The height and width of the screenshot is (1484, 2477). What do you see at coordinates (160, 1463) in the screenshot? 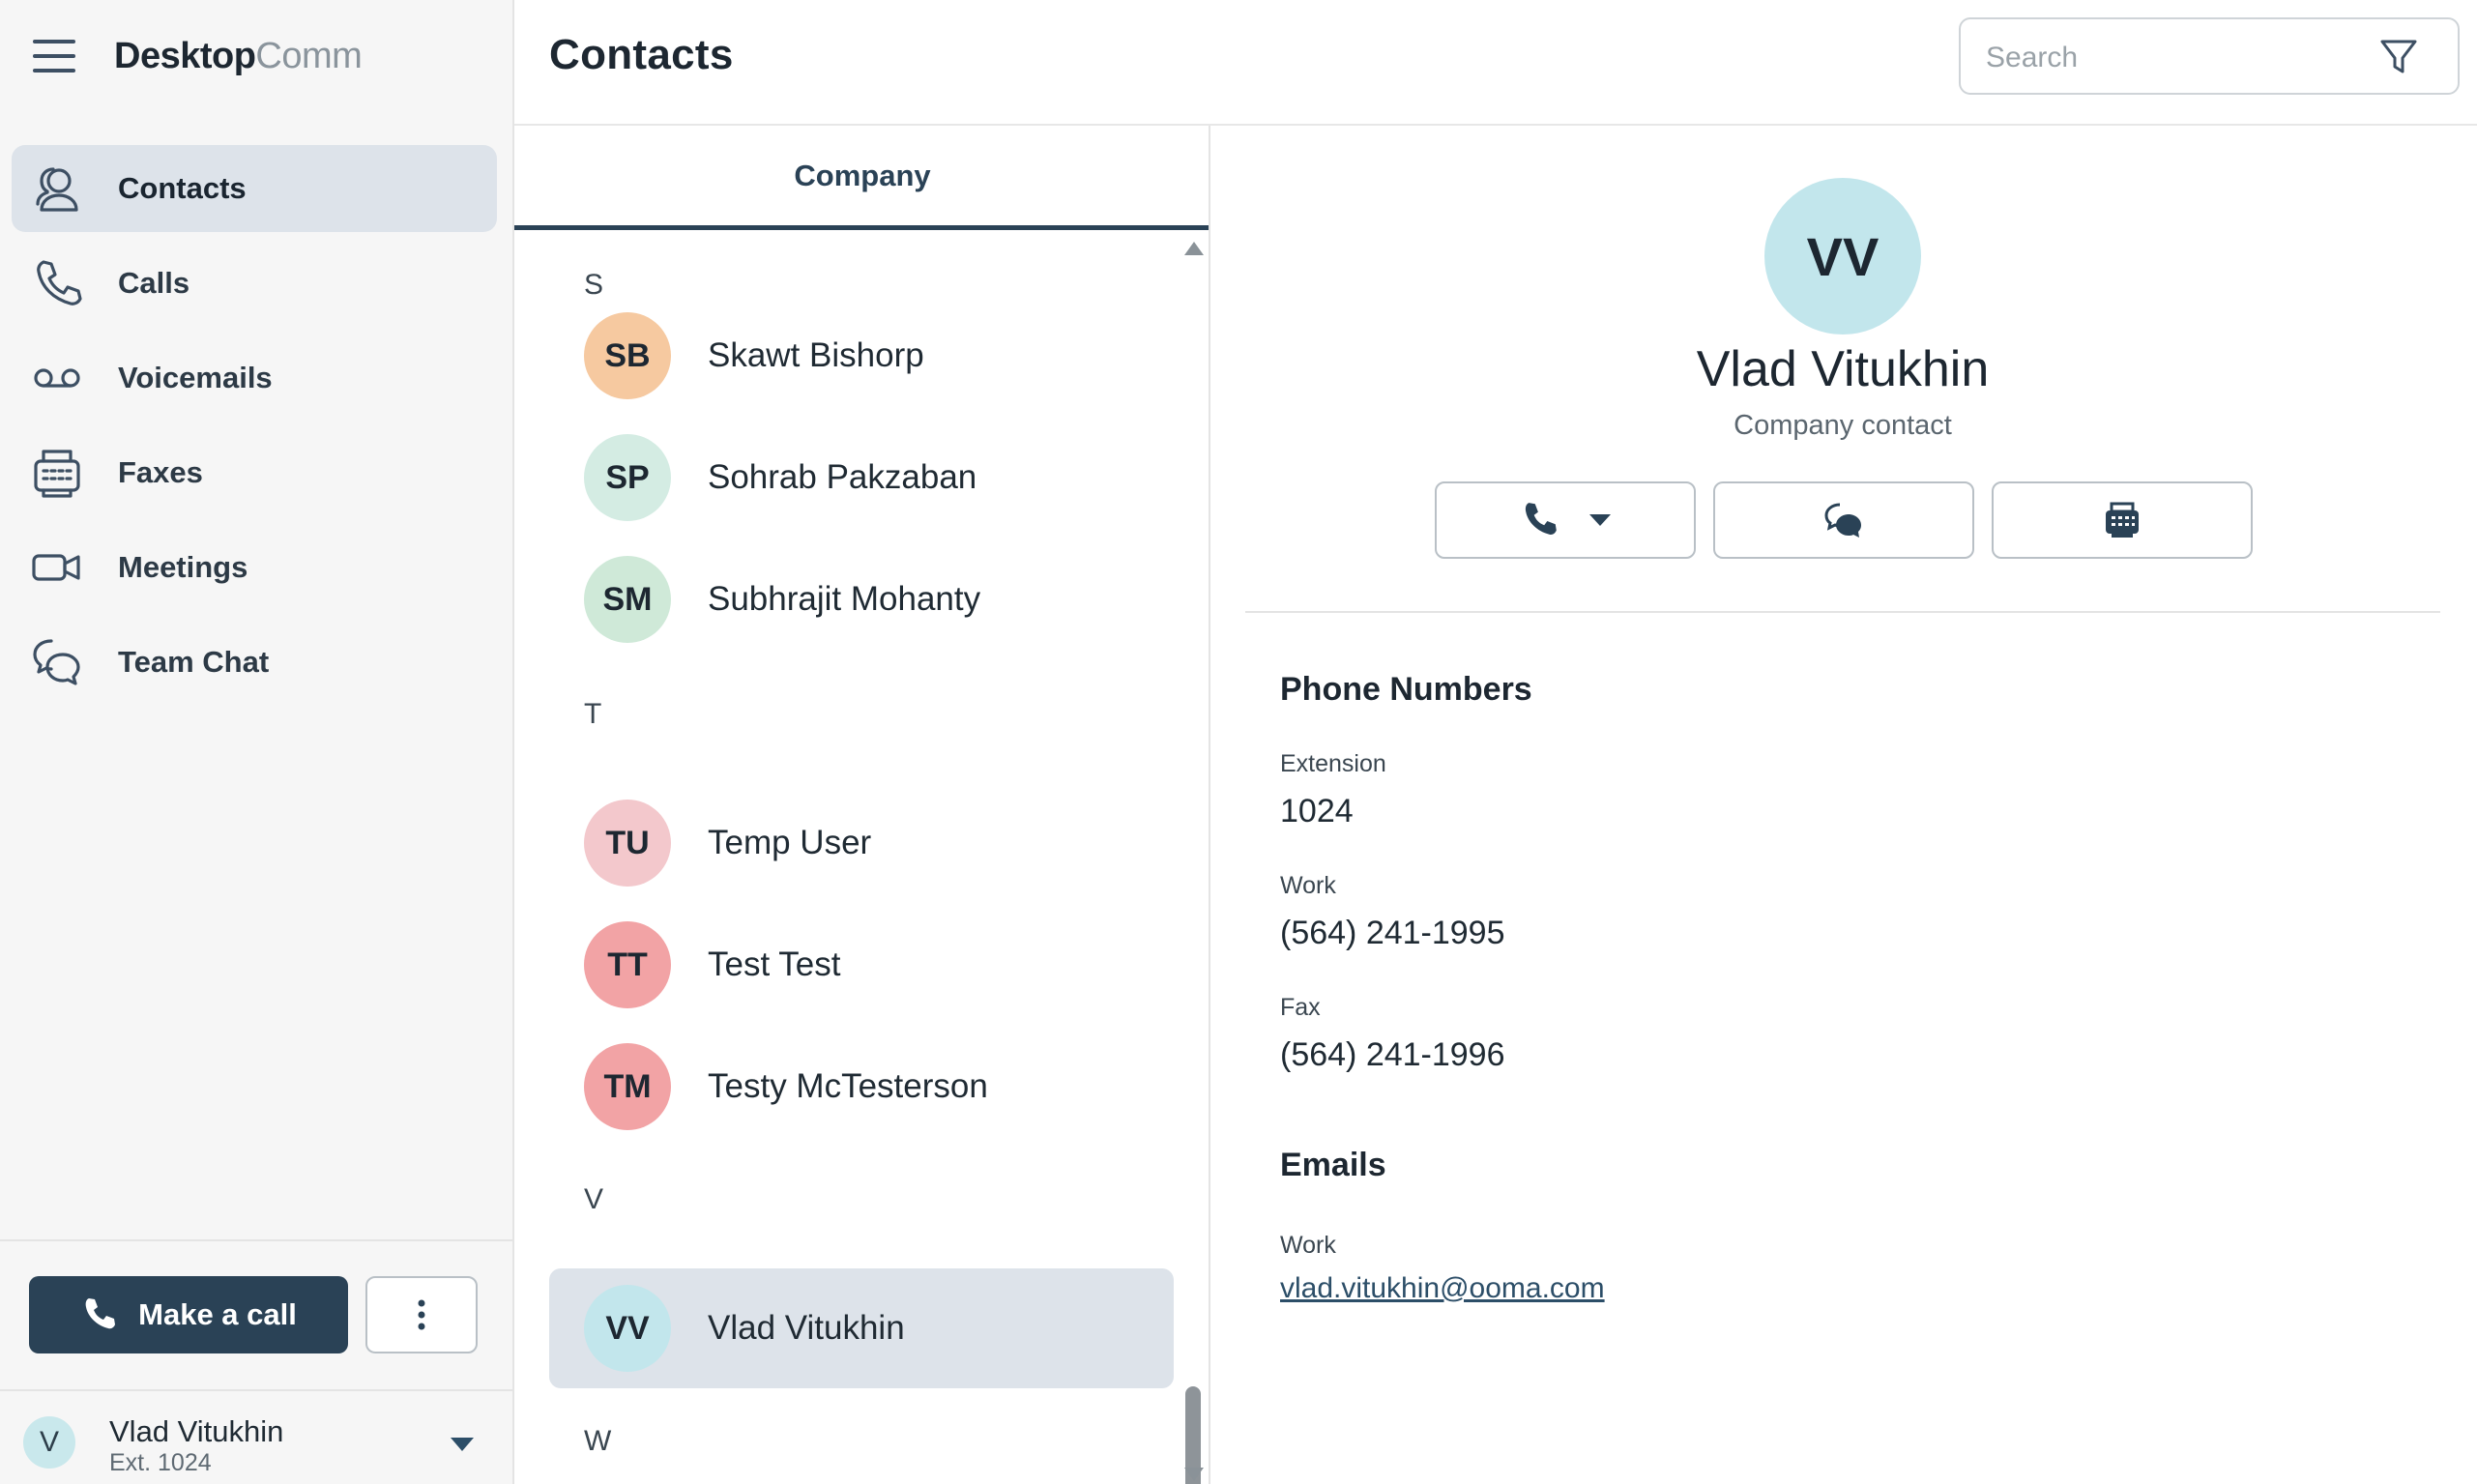
I see `user-extension: Ext. 1024` at bounding box center [160, 1463].